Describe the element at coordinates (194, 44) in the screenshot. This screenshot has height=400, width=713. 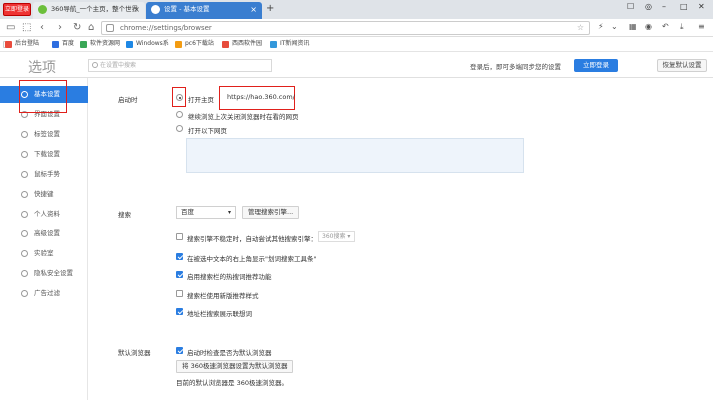
I see `bookmark-pc6: pc6下载站` at that location.